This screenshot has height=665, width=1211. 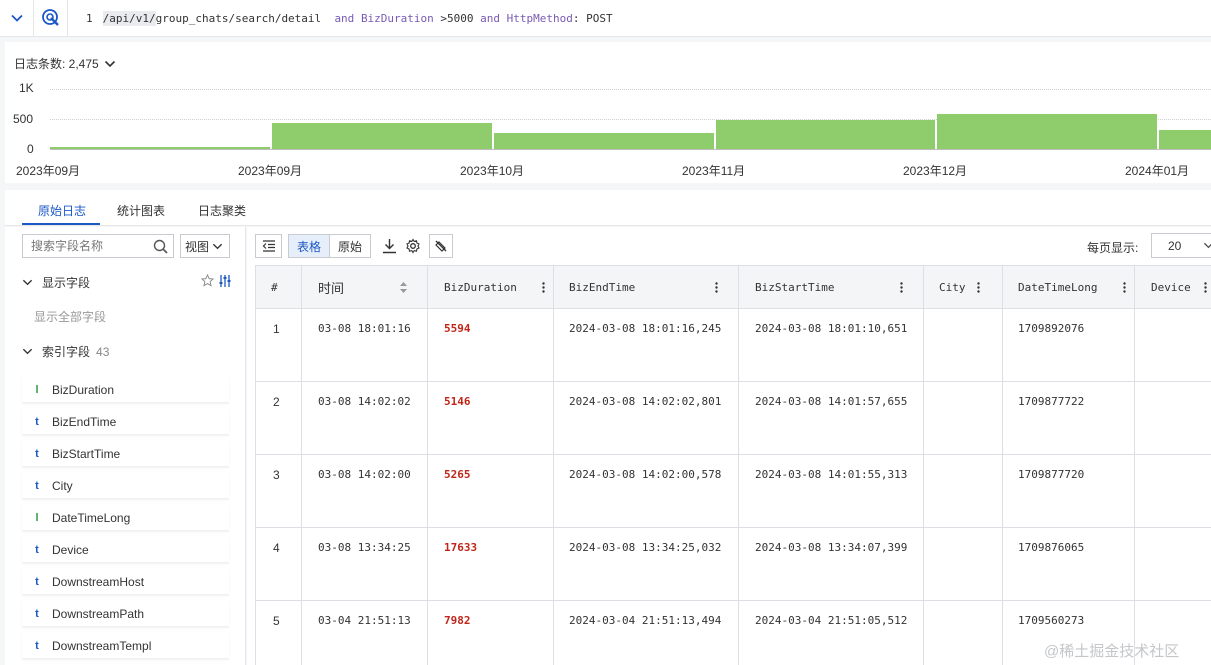 What do you see at coordinates (646, 633) in the screenshot?
I see `cell-bizendtime: 2024-03-04 21:51:13,494` at bounding box center [646, 633].